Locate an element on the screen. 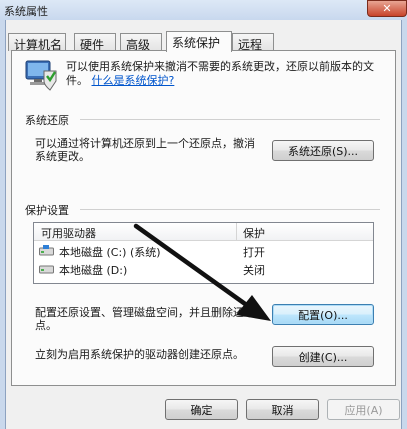 This screenshot has width=407, height=429. window-title: 系统属性 is located at coordinates (26, 11).